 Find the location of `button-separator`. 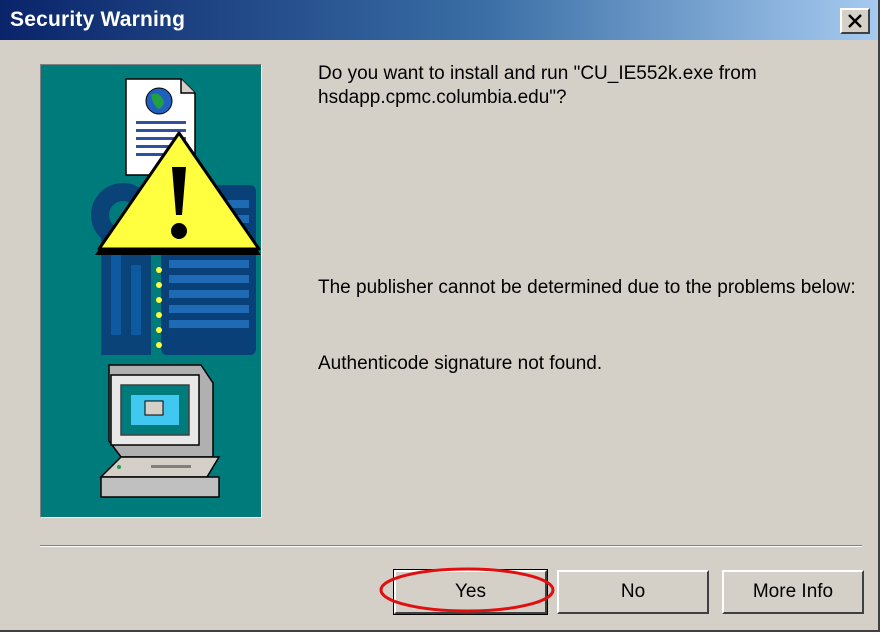

button-separator is located at coordinates (451, 546).